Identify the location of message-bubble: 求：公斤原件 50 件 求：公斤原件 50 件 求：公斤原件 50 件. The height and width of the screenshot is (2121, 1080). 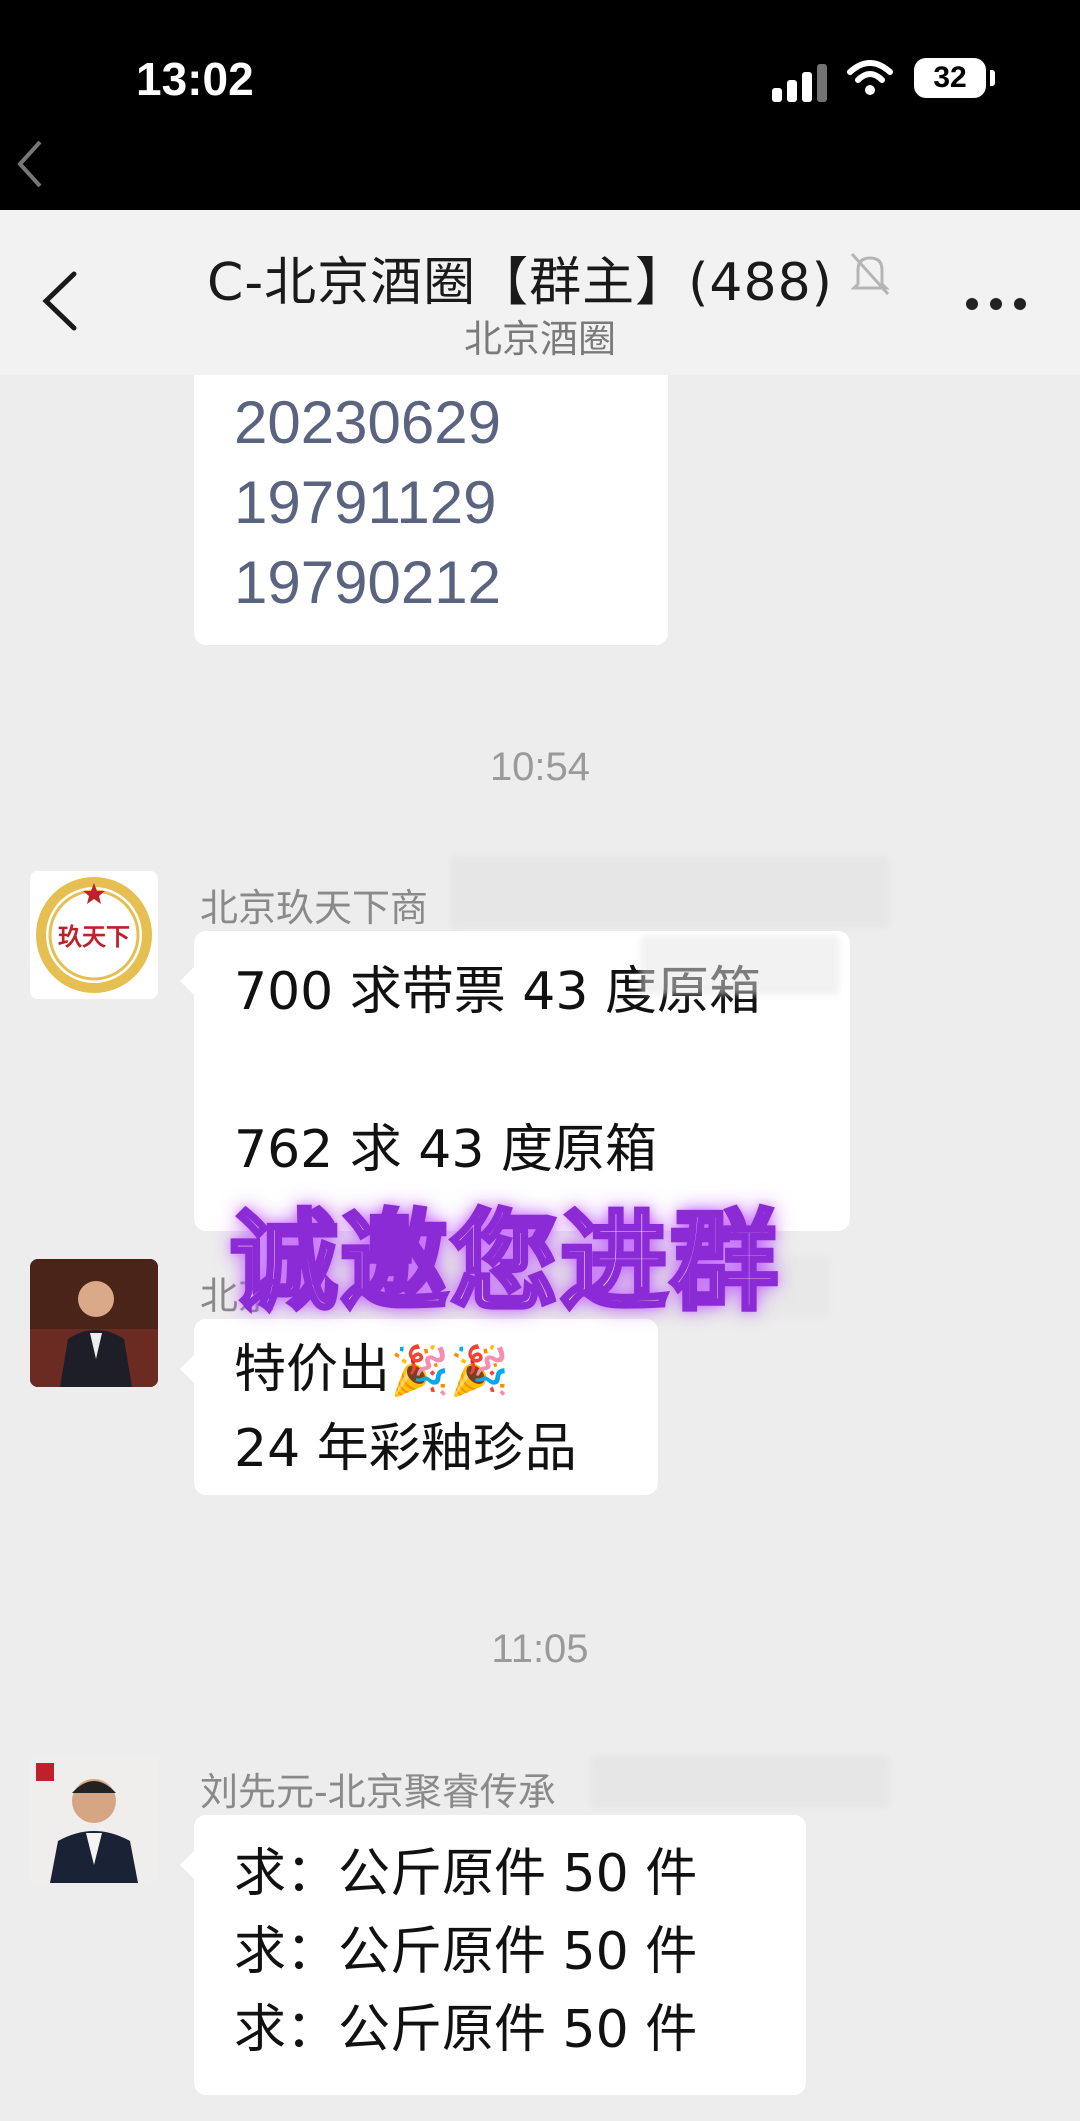
(493, 1955).